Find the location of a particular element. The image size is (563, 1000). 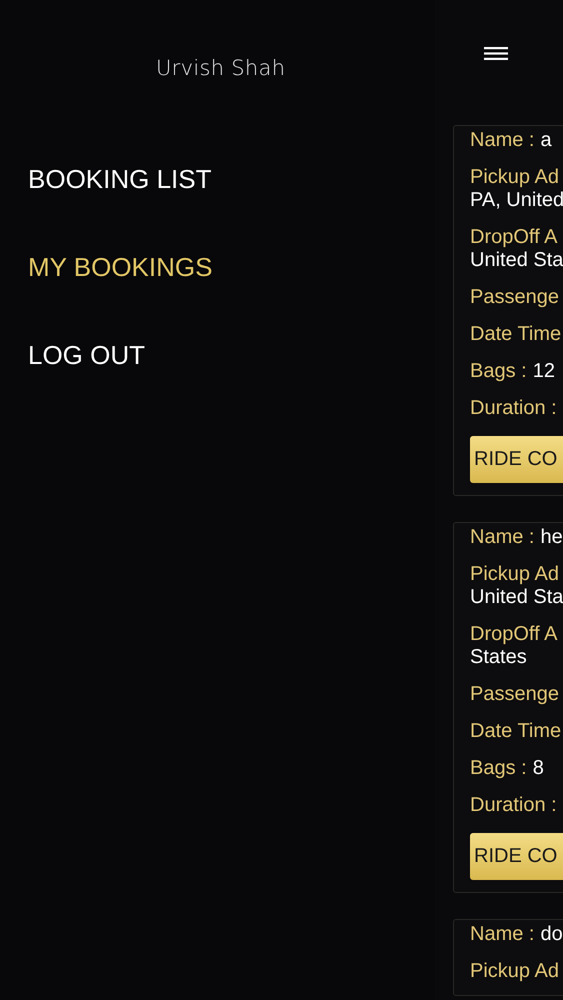

field-value: PA, United is located at coordinates (516, 200).